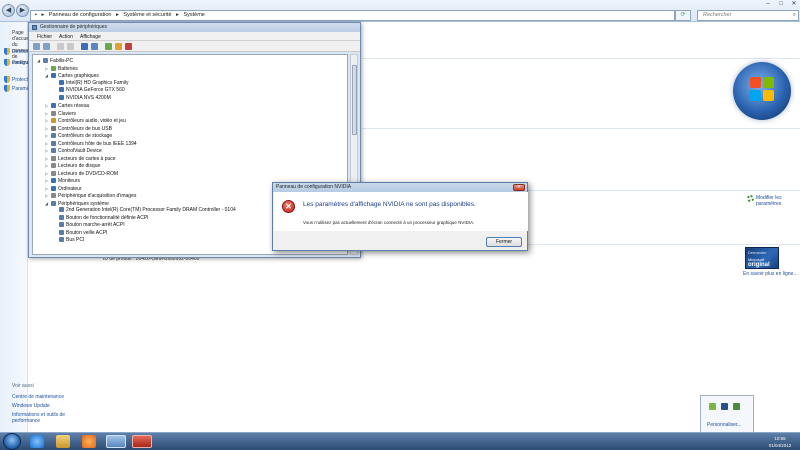 The width and height of the screenshot is (800, 450). Describe the element at coordinates (68, 68) in the screenshot. I see `tree-item-label: Batteries` at that location.